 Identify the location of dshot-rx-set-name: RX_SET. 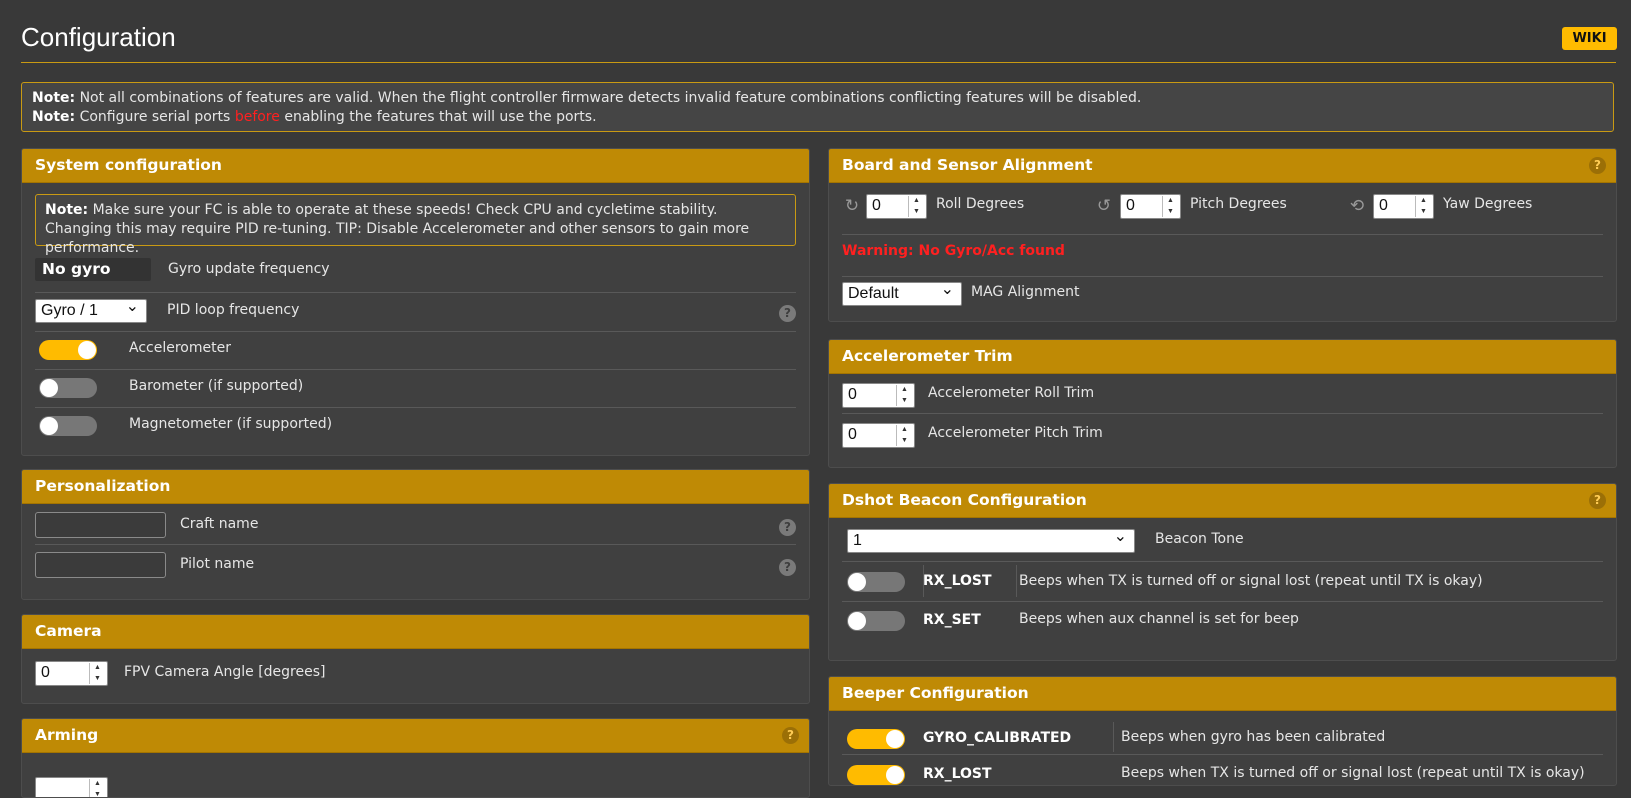
(952, 620).